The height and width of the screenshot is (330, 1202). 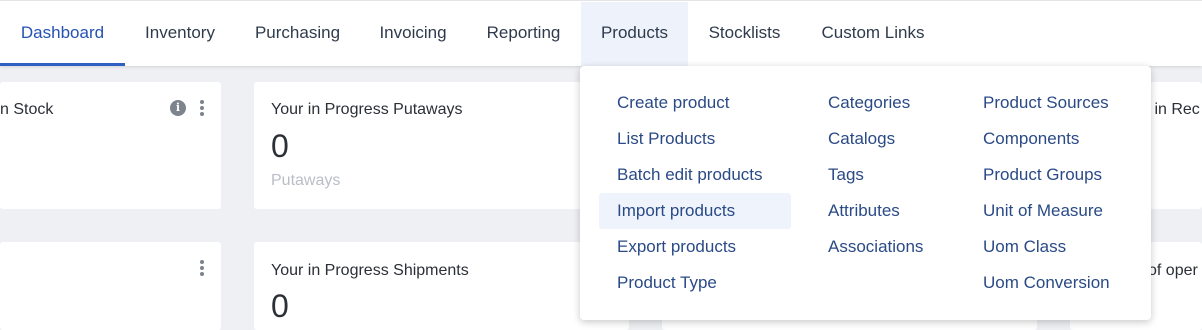 What do you see at coordinates (744, 34) in the screenshot?
I see `tab-stocklists: Stocklists` at bounding box center [744, 34].